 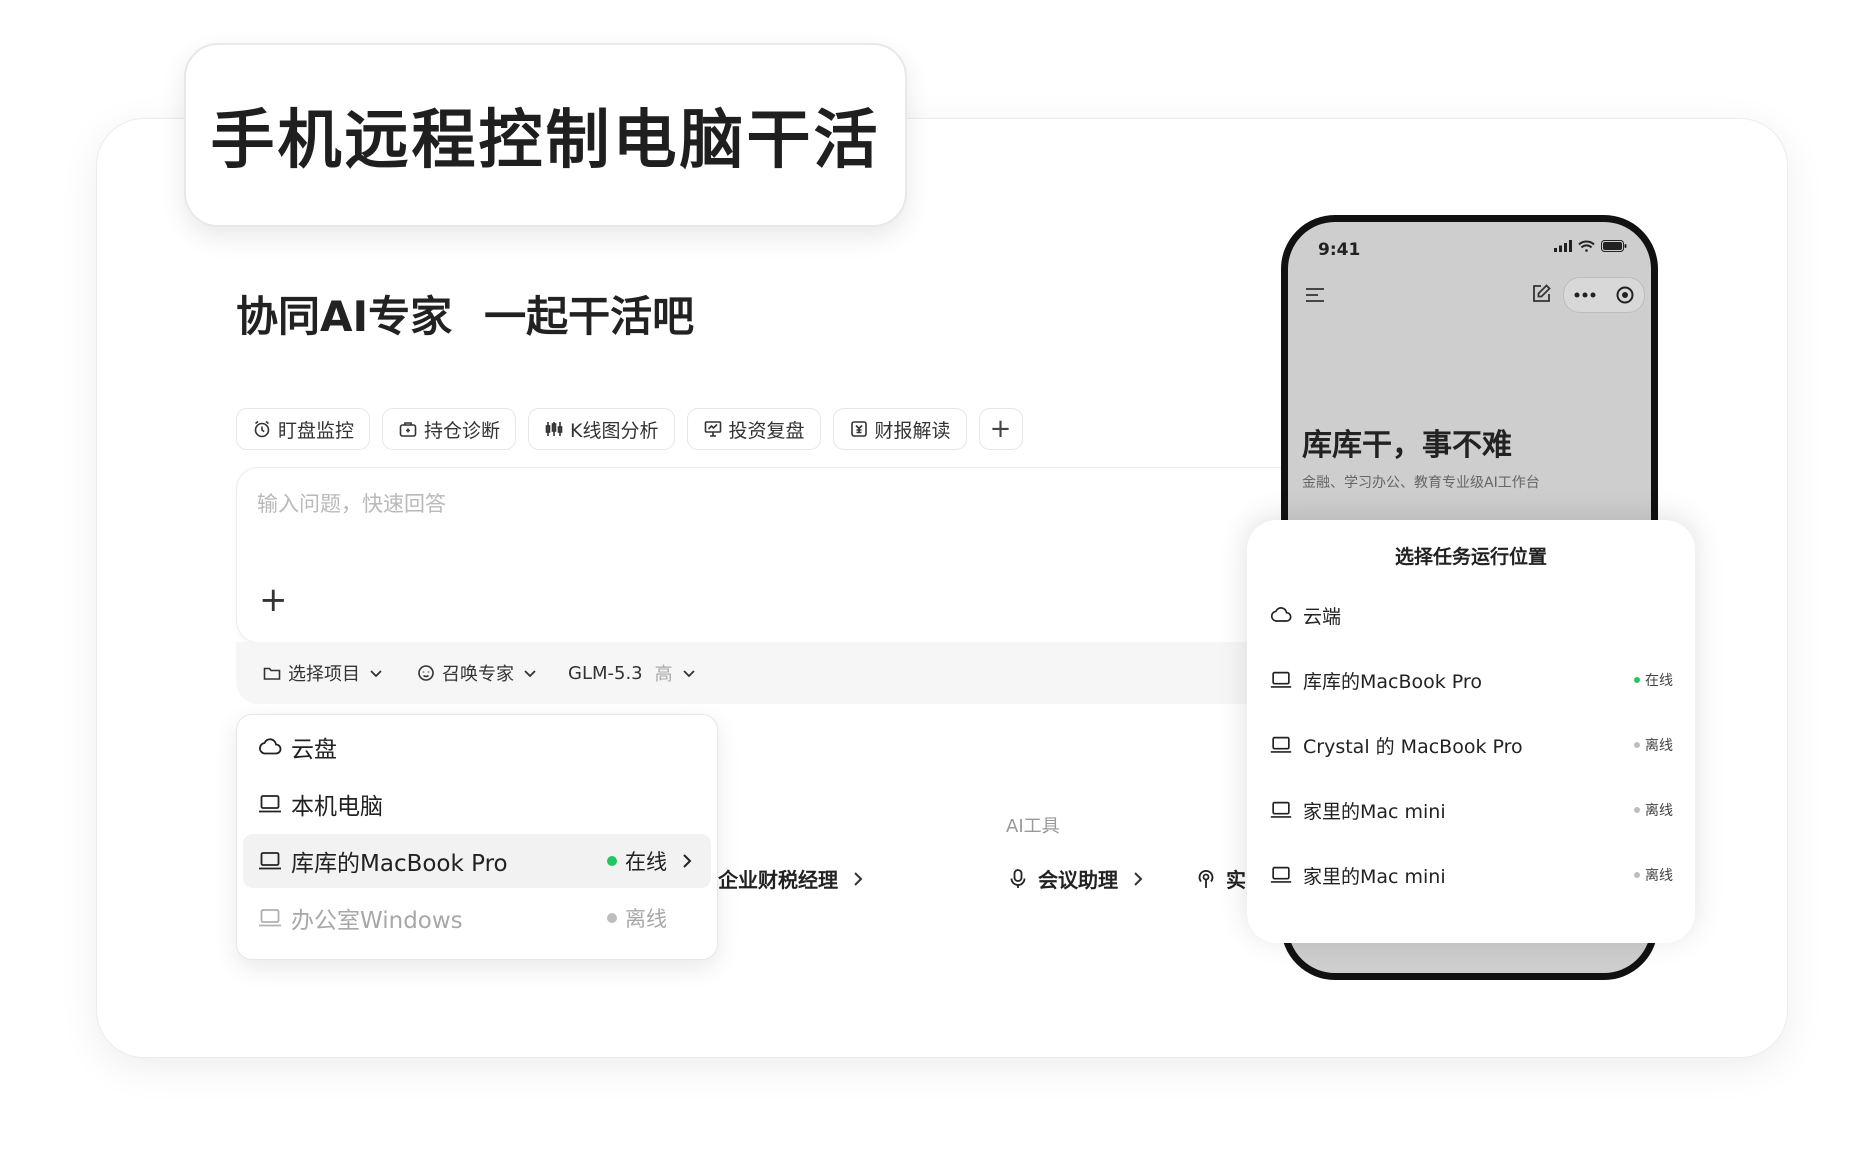 I want to click on phone-status-icons, so click(x=1590, y=246).